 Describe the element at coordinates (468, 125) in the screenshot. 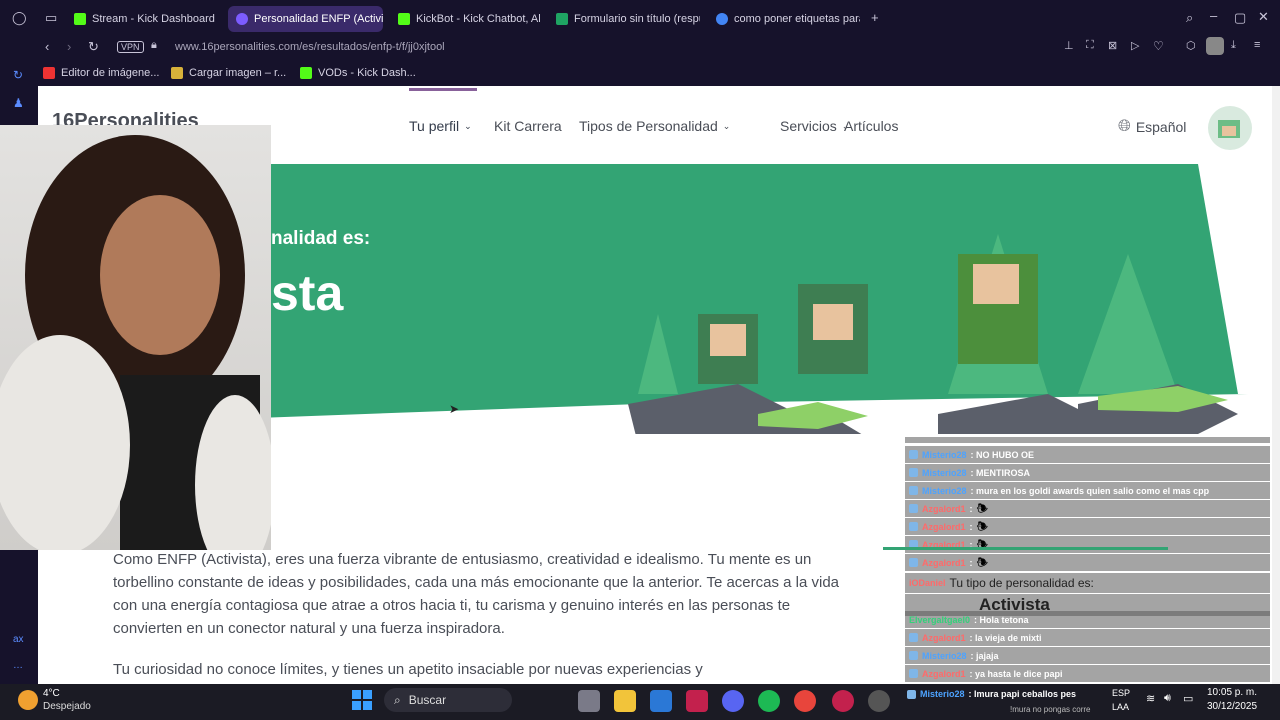

I see `chevron-down-icon: ⌄` at that location.